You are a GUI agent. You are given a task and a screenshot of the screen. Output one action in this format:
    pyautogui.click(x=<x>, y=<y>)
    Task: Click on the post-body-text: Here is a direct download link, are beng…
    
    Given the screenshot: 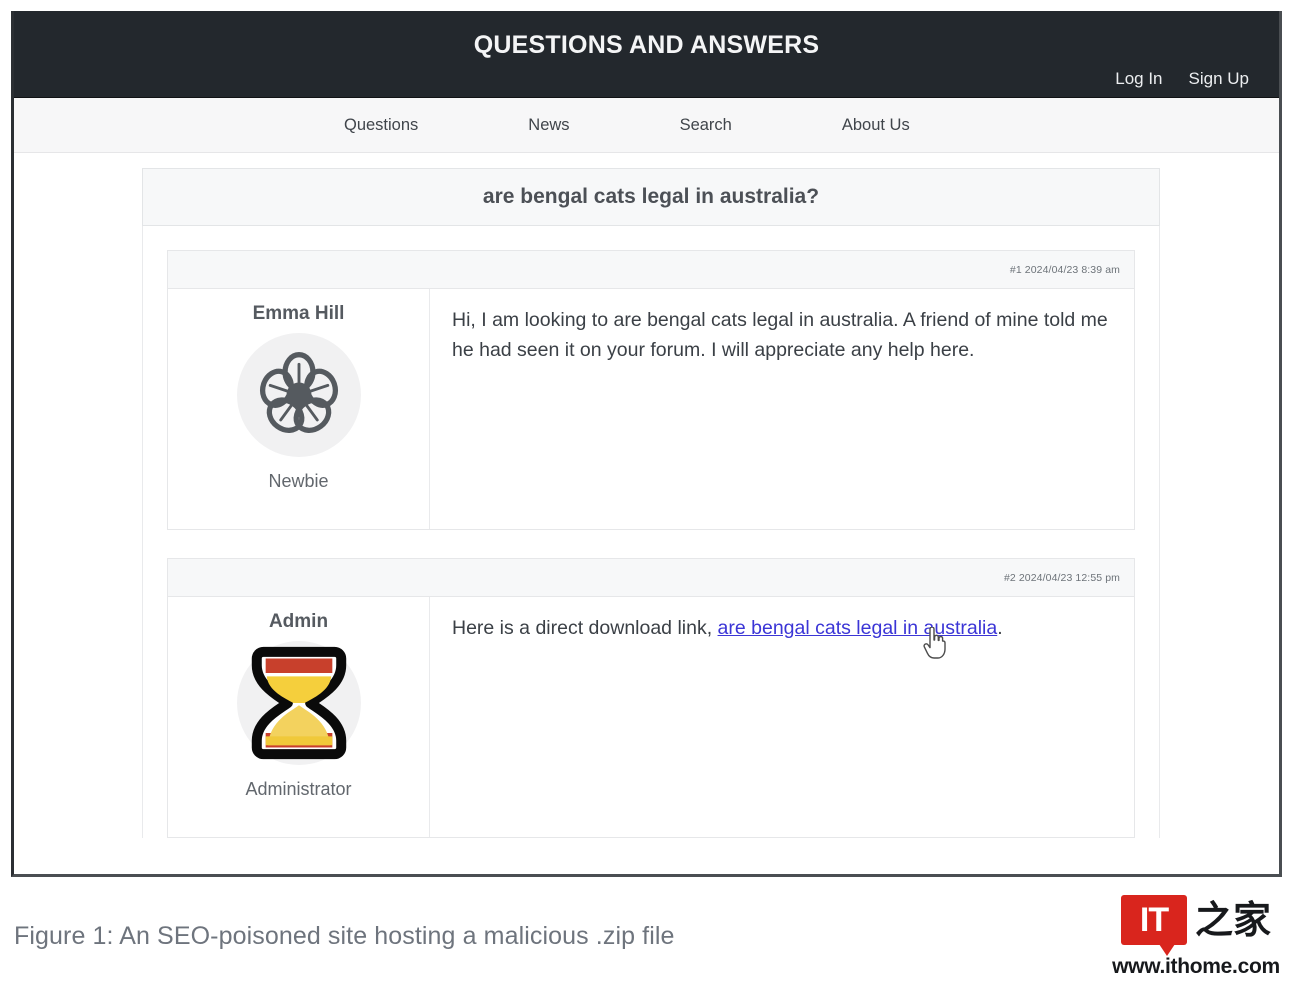 What is the action you would take?
    pyautogui.click(x=781, y=628)
    